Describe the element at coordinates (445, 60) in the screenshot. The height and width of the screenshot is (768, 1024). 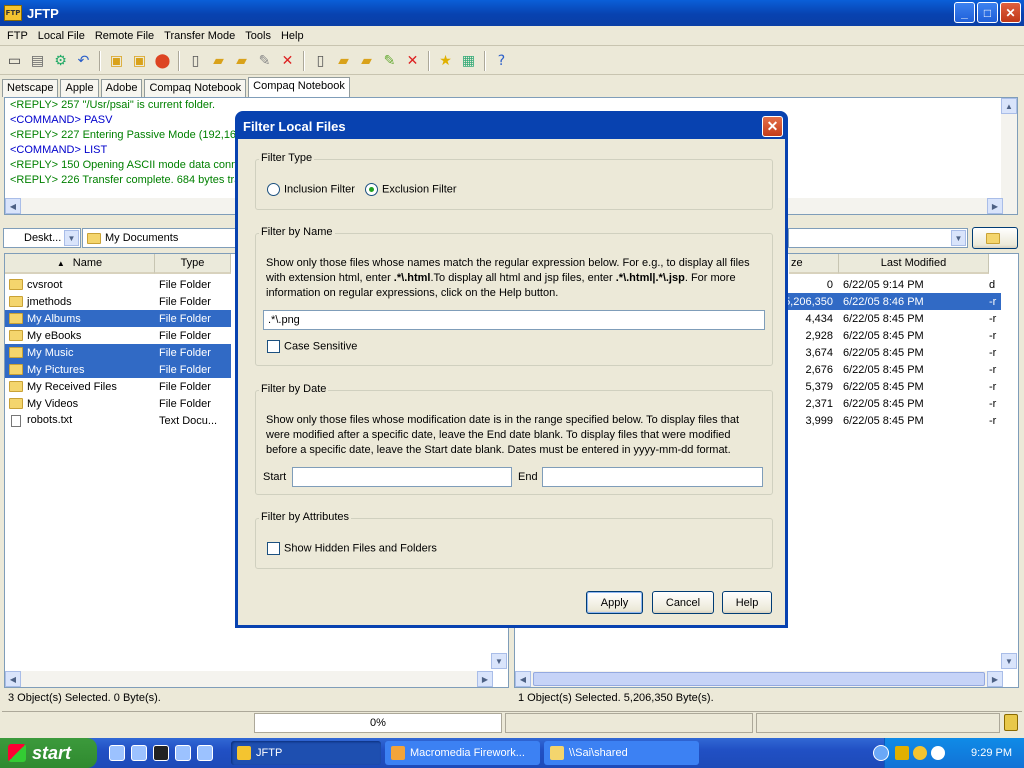
I see `bookmark-star-icon: ★` at that location.